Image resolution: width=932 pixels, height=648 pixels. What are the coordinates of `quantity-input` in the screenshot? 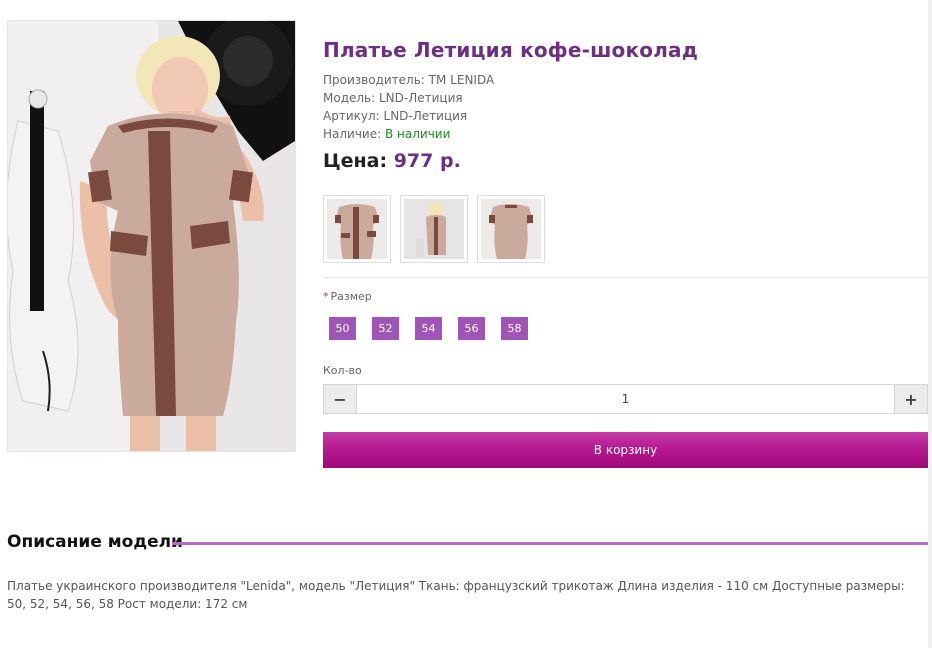 It's located at (625, 399).